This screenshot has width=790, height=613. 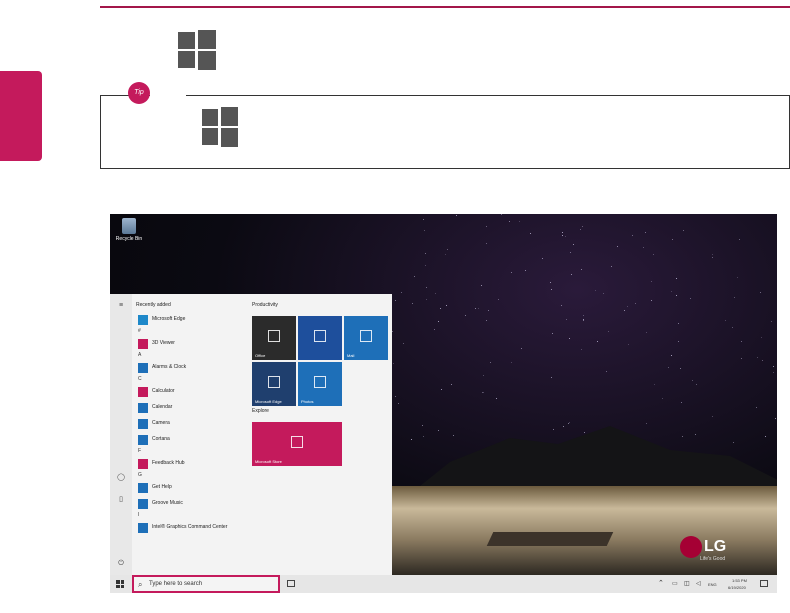 I want to click on notification-icon, so click(x=764, y=583).